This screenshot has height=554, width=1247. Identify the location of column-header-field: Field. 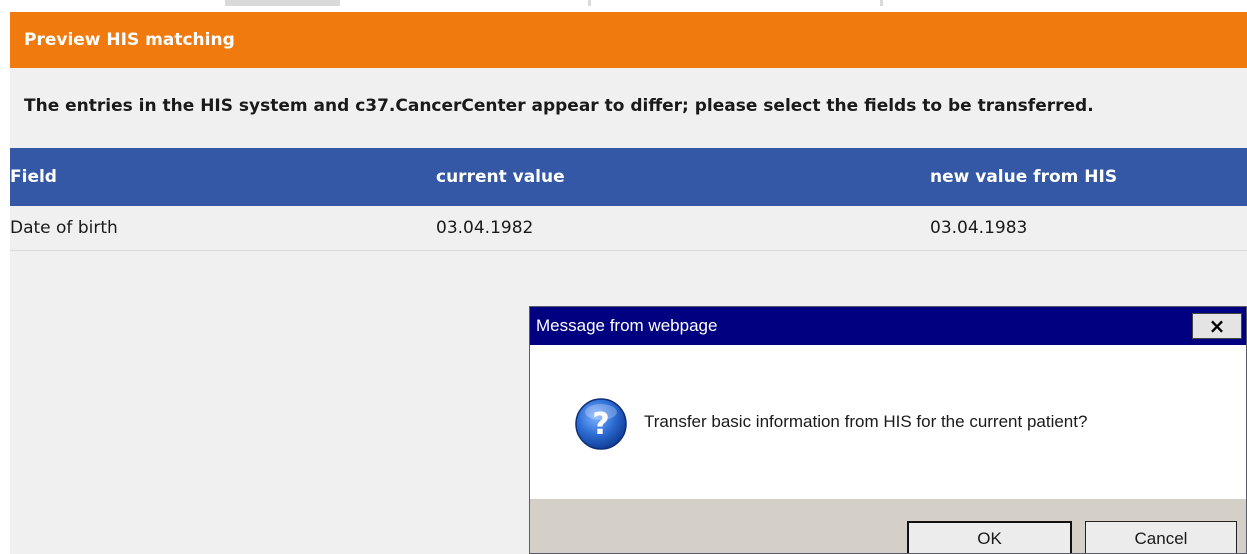
(33, 177).